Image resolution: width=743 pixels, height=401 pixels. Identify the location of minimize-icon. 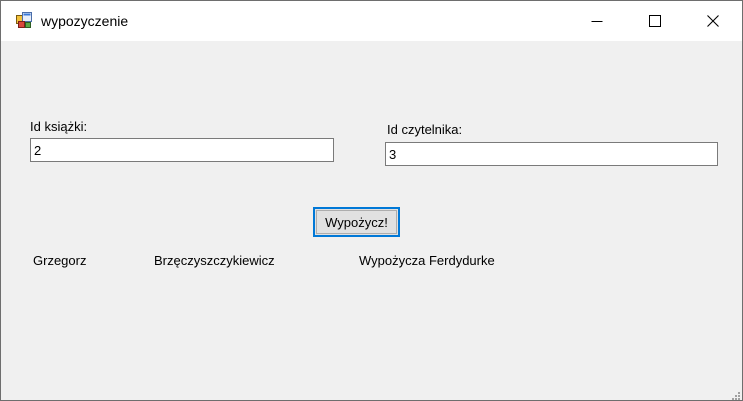
(597, 21).